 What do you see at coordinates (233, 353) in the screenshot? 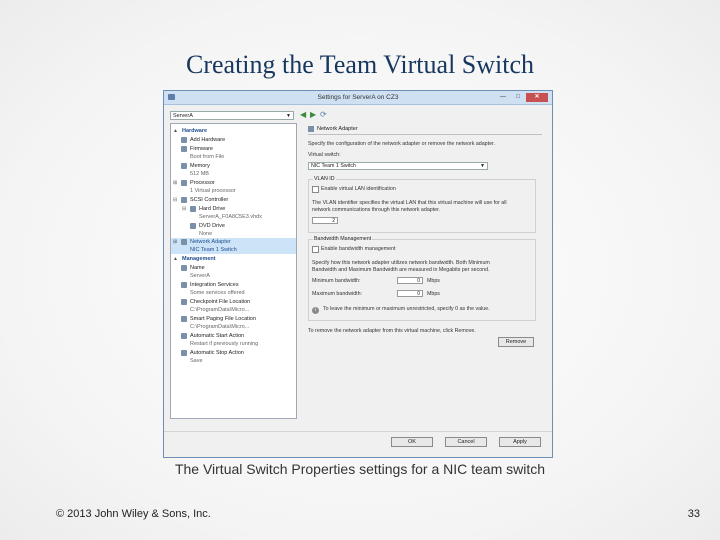
I see `tree-item-auto-stop: Automatic Stop Action` at bounding box center [233, 353].